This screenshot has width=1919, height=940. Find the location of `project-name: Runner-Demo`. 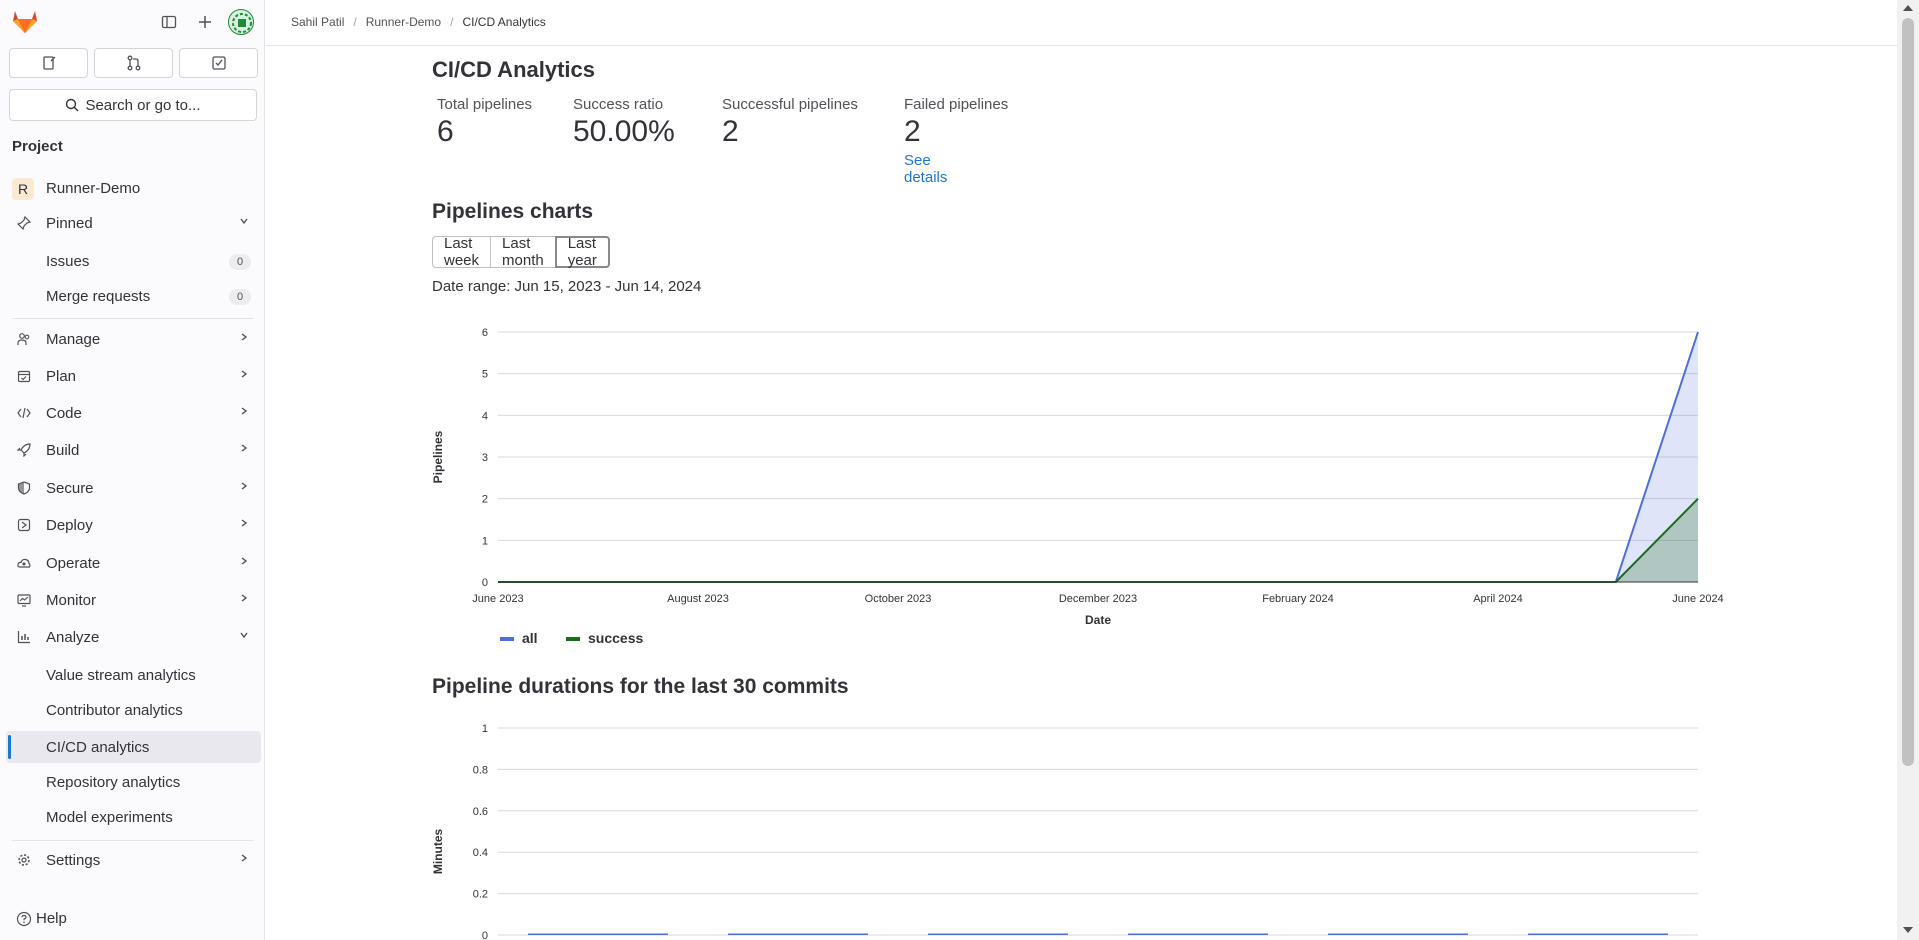

project-name: Runner-Demo is located at coordinates (93, 188).